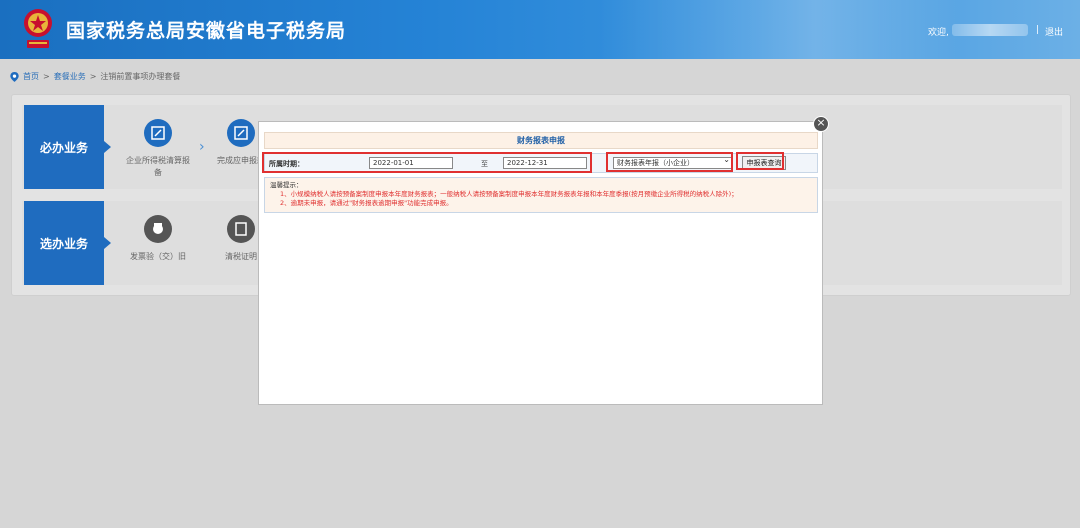  Describe the element at coordinates (540, 29) in the screenshot. I see `top-header: 国家税务总局安徽省电子税务局 欢迎, | 退出` at that location.